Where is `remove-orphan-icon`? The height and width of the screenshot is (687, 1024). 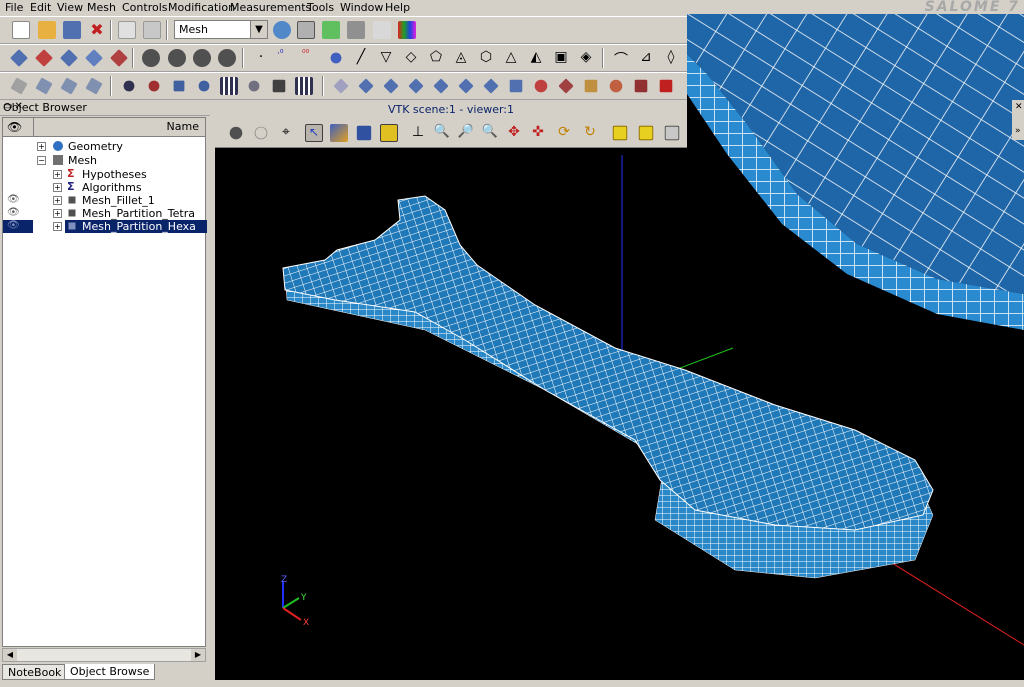 remove-orphan-icon is located at coordinates (69, 86).